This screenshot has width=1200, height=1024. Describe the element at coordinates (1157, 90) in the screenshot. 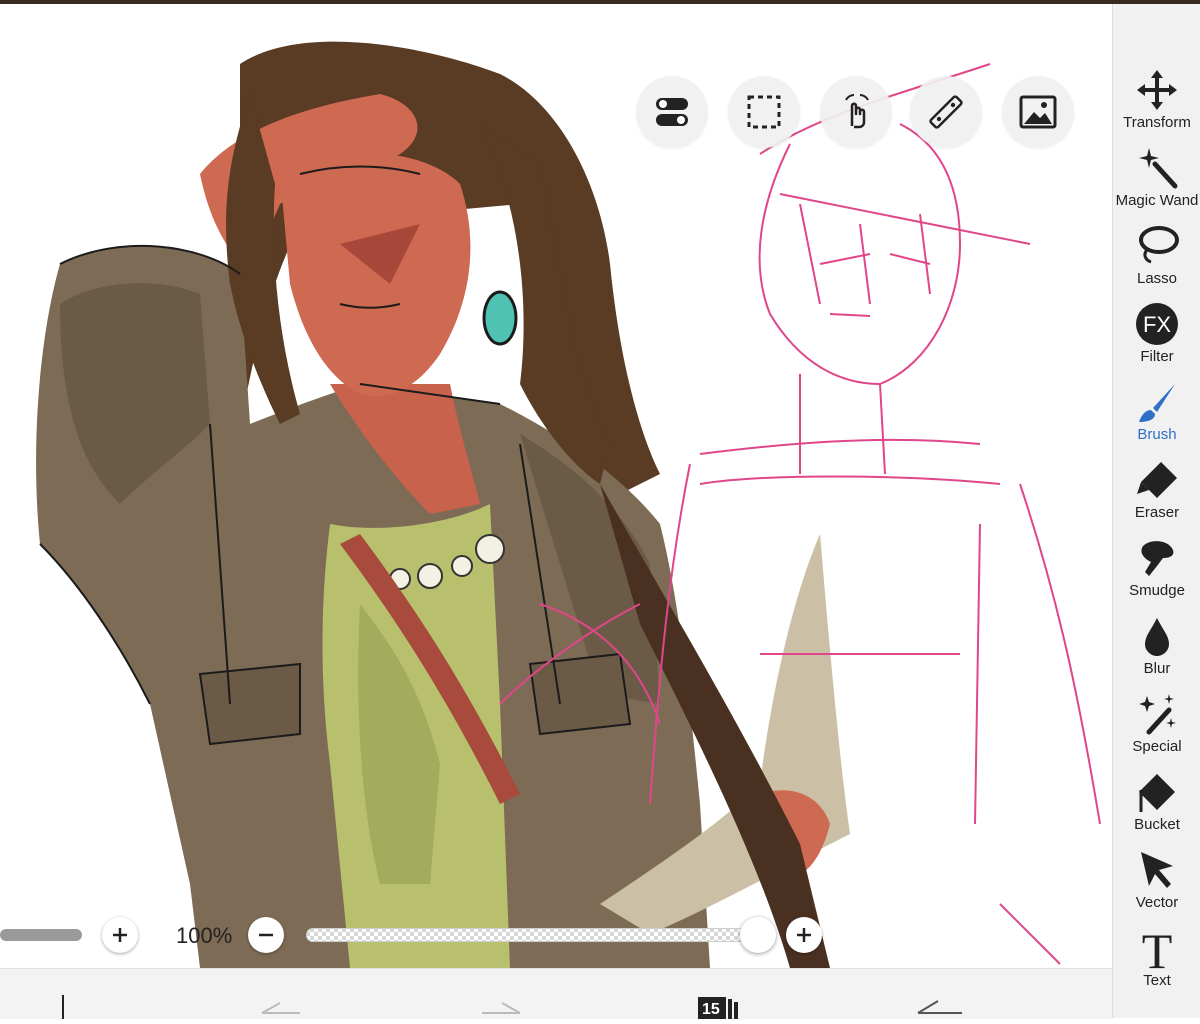

I see `move-arrows-icon` at that location.